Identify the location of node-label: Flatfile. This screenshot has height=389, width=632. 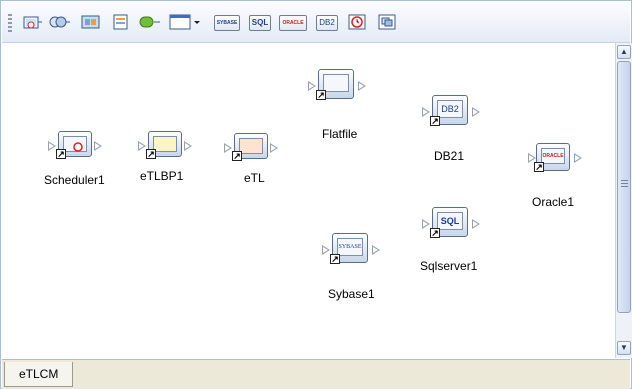
(340, 134).